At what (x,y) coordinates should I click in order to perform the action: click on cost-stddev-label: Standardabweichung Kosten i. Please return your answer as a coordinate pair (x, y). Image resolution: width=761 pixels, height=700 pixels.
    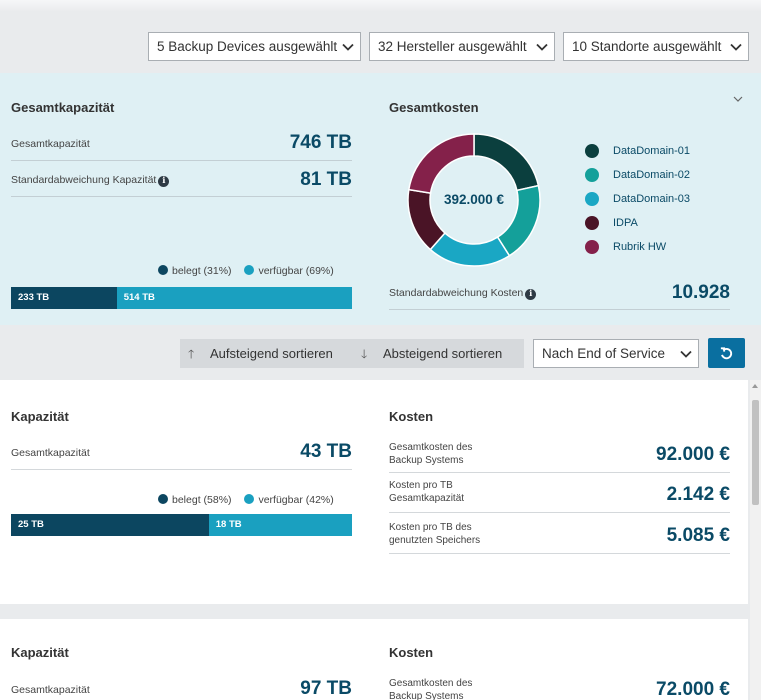
    Looking at the image, I should click on (463, 293).